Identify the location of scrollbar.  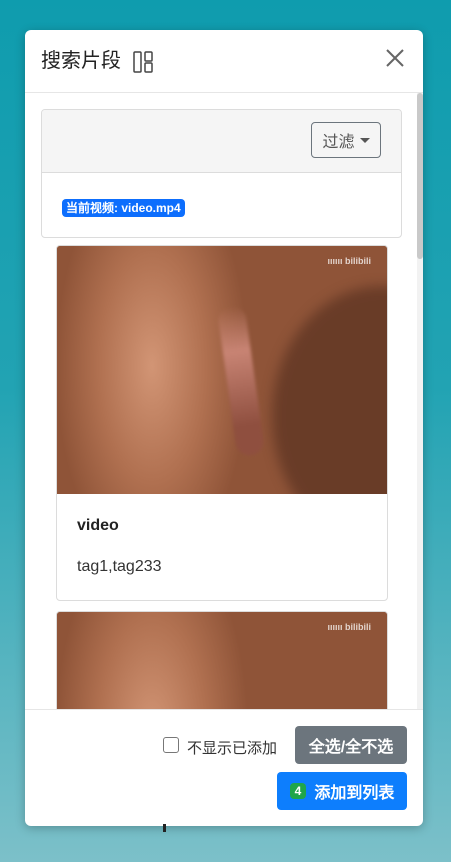
(420, 401).